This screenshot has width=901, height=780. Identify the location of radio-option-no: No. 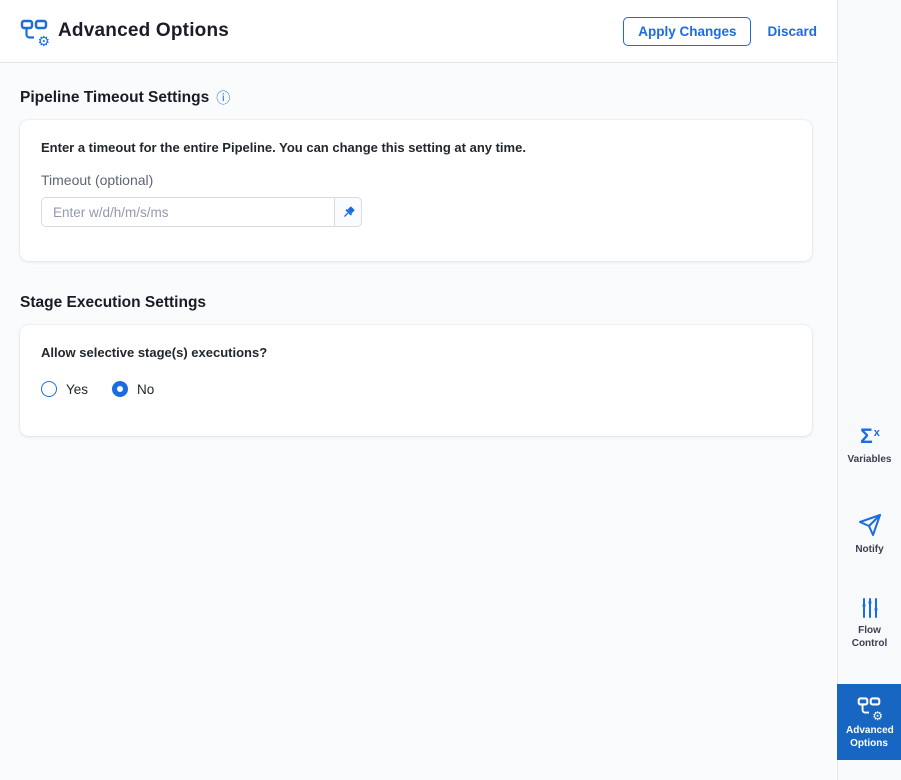
(133, 389).